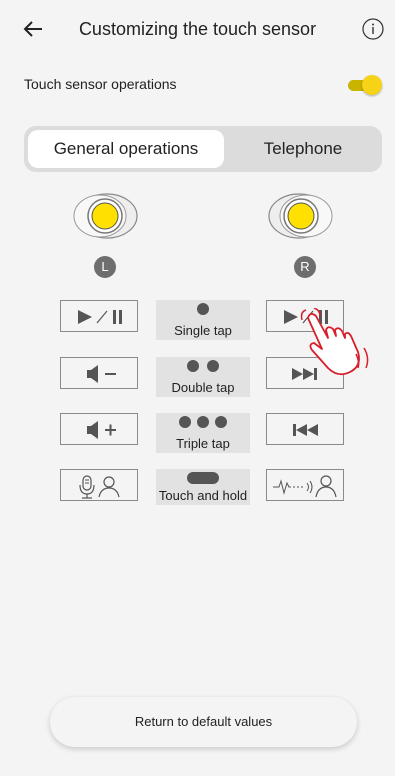 This screenshot has height=776, width=395. I want to click on volume-up-icon, so click(101, 430).